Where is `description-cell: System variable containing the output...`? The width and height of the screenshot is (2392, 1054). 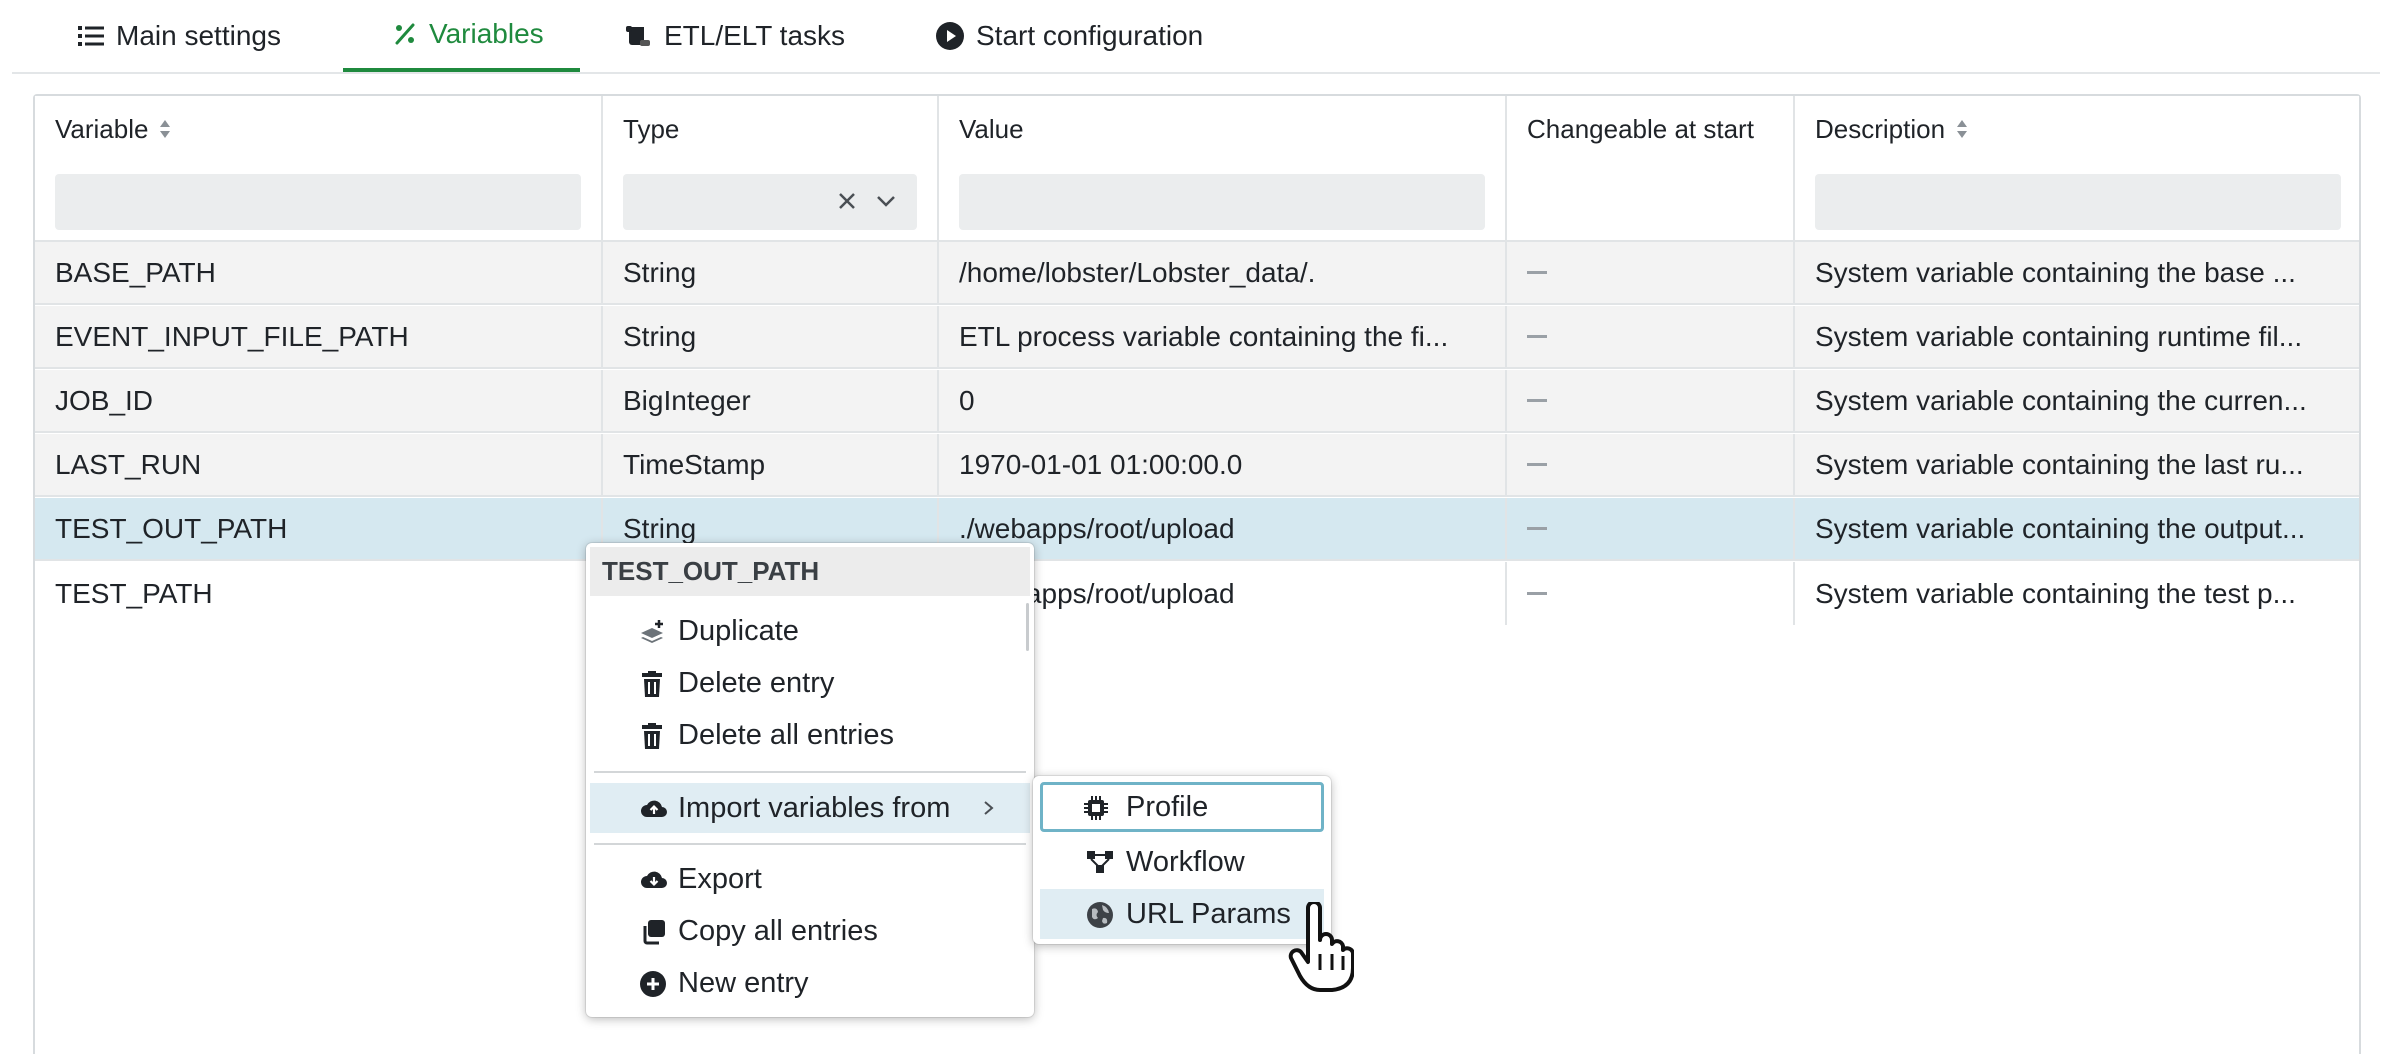 description-cell: System variable containing the output... is located at coordinates (2060, 528).